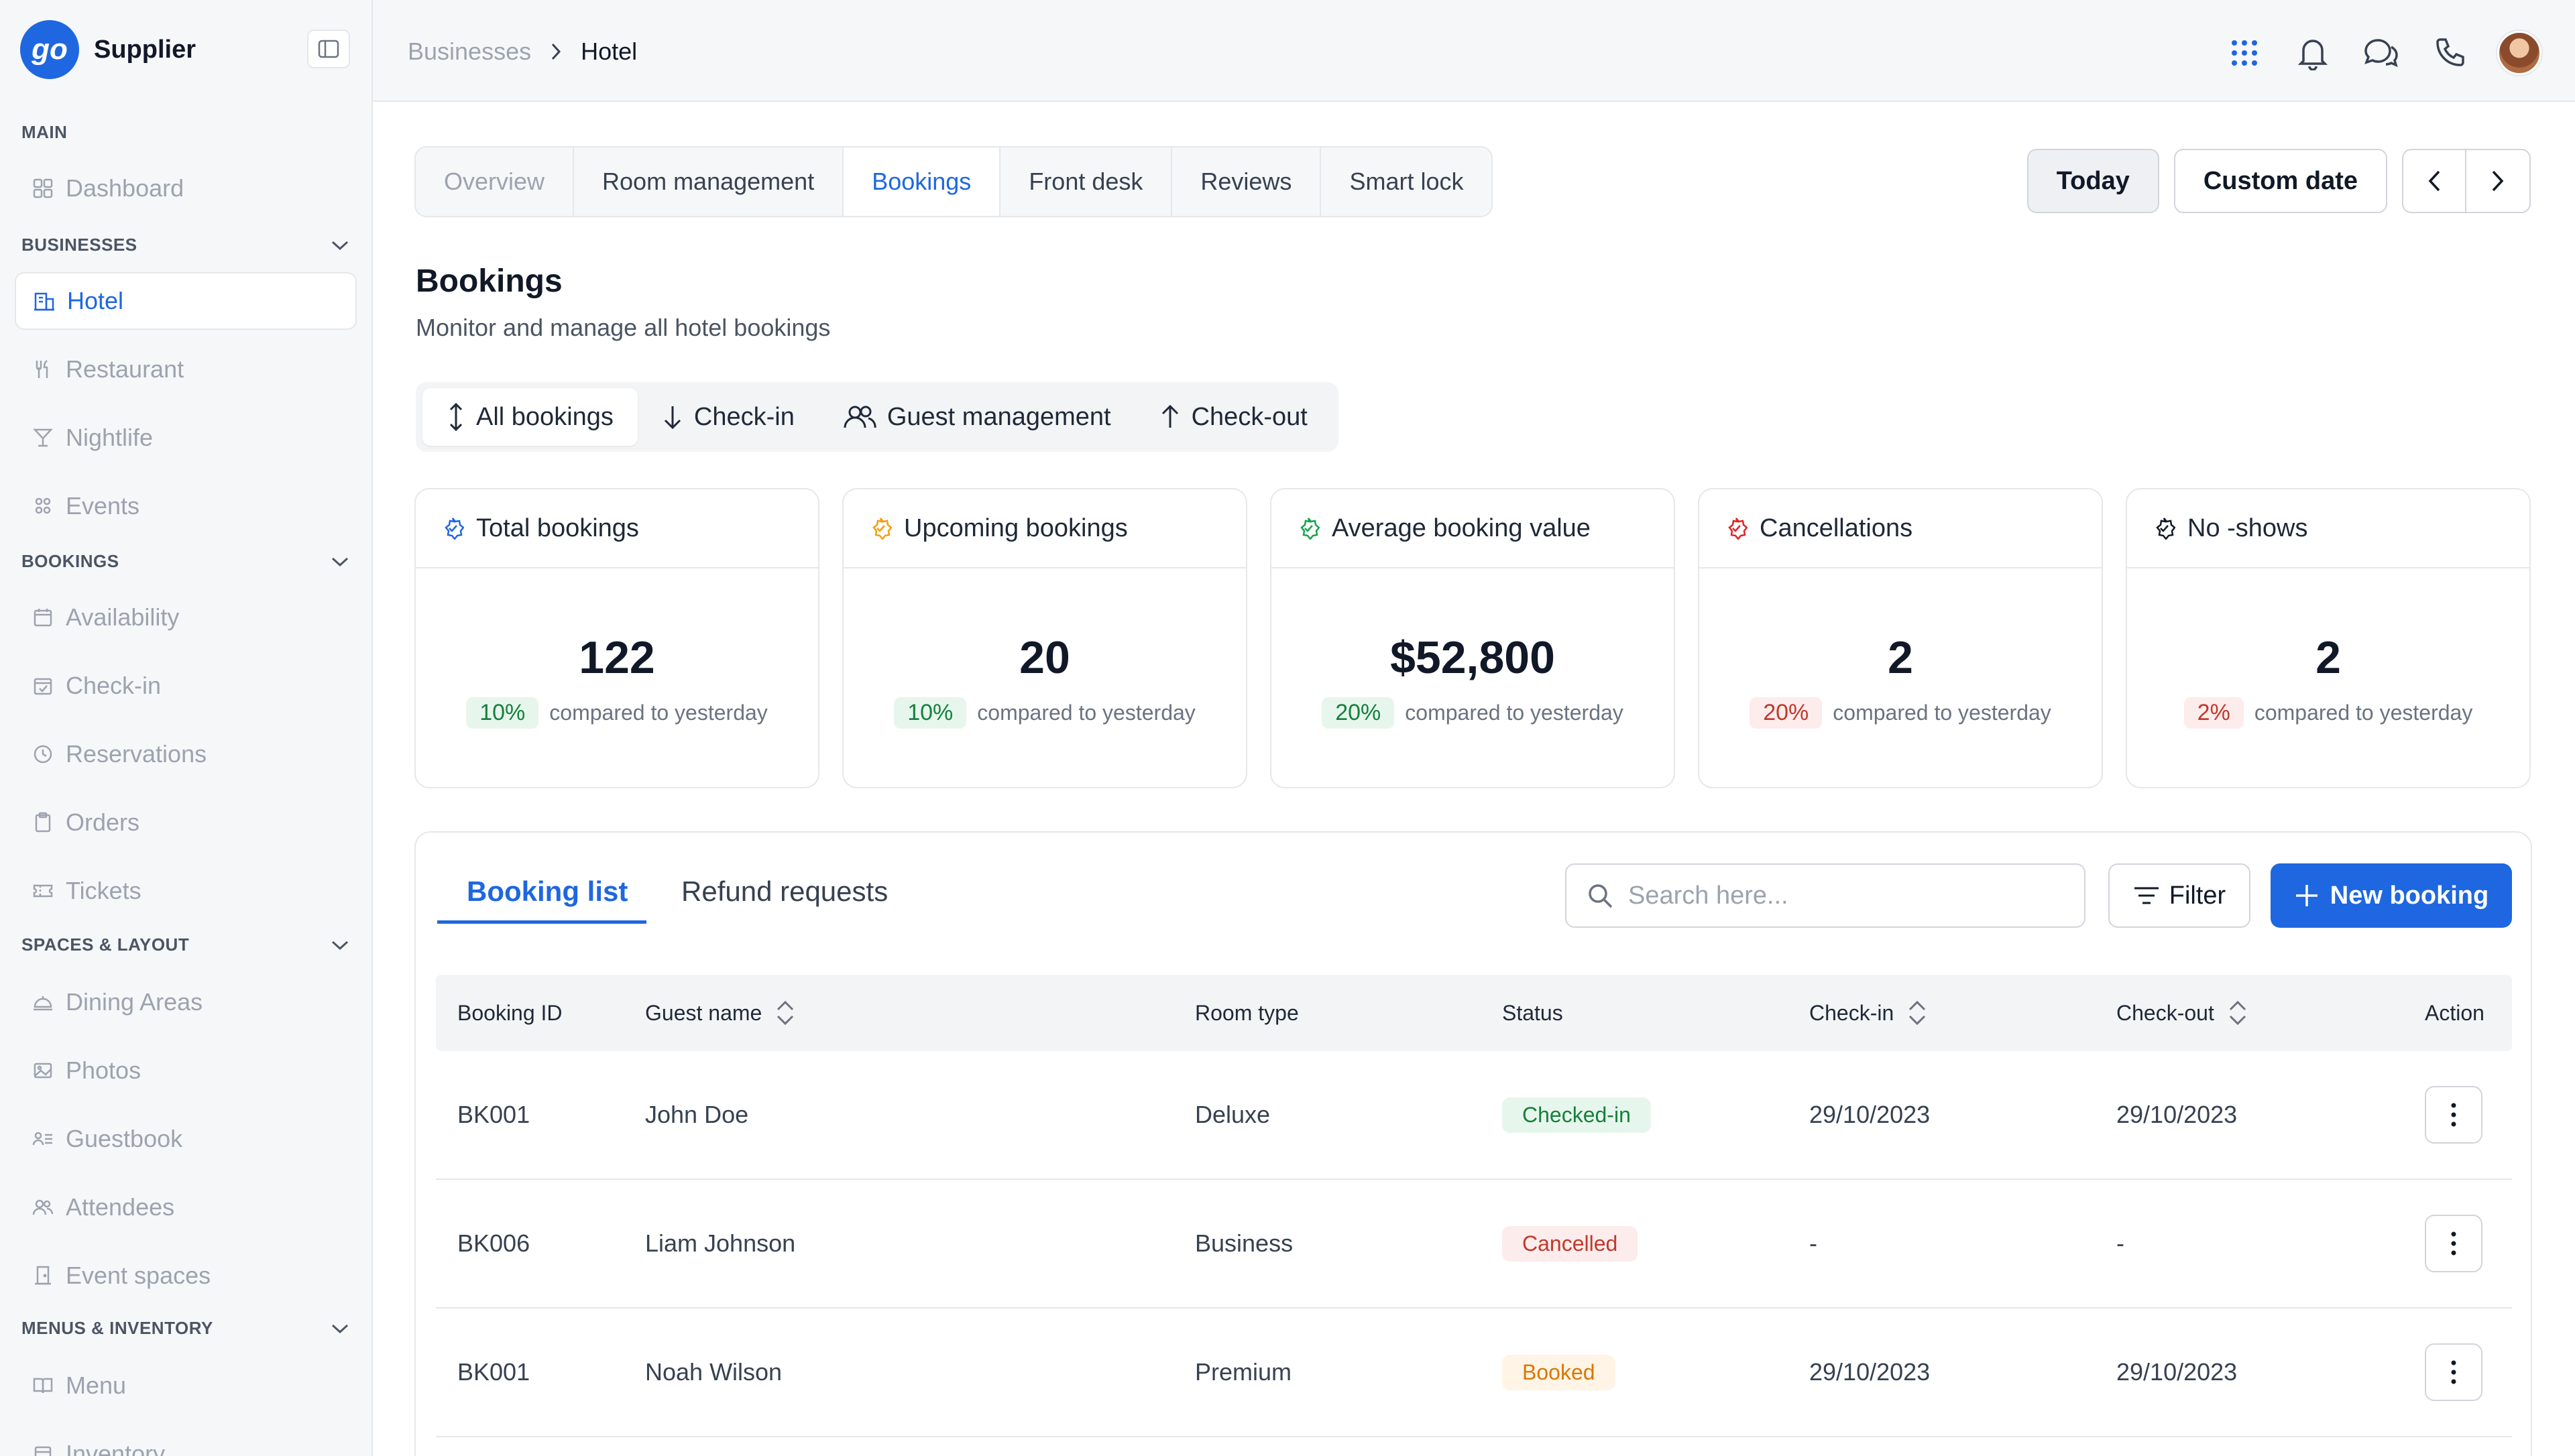  Describe the element at coordinates (489, 281) in the screenshot. I see `page-title: Bookings` at that location.